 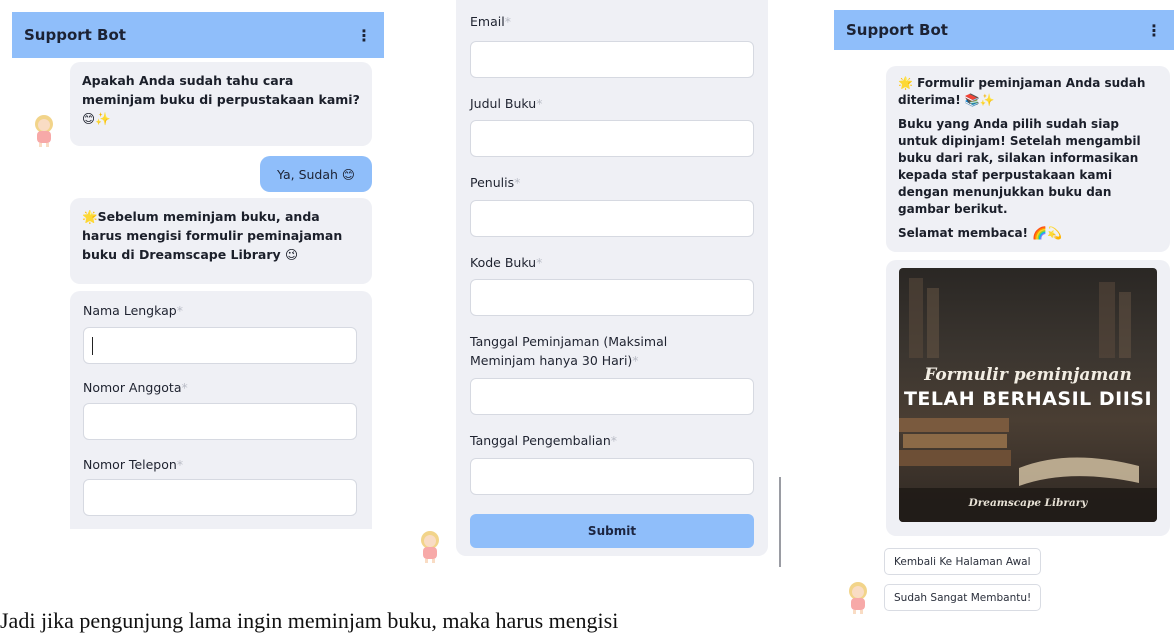 I want to click on book-title-input, so click(x=612, y=138).